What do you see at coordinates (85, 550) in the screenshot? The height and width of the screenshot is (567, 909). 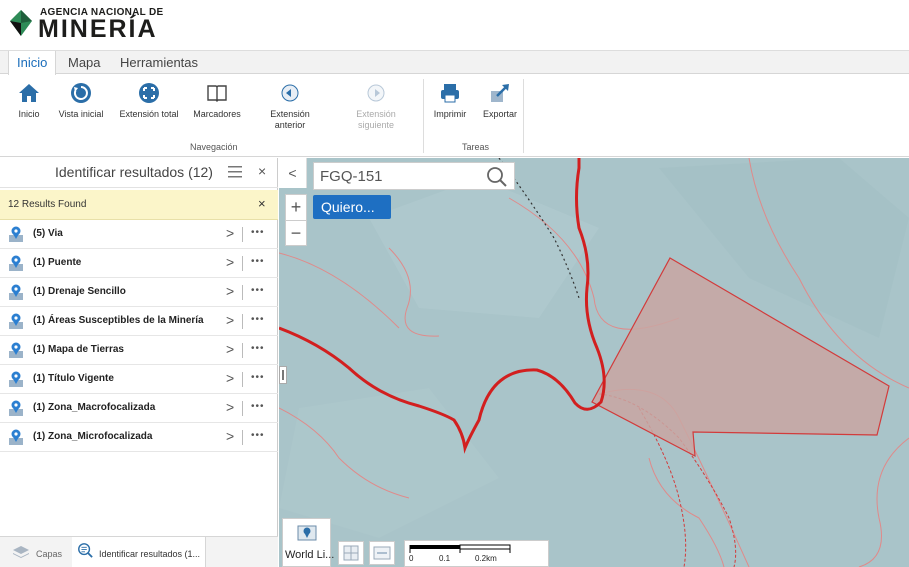 I see `identify-icon` at bounding box center [85, 550].